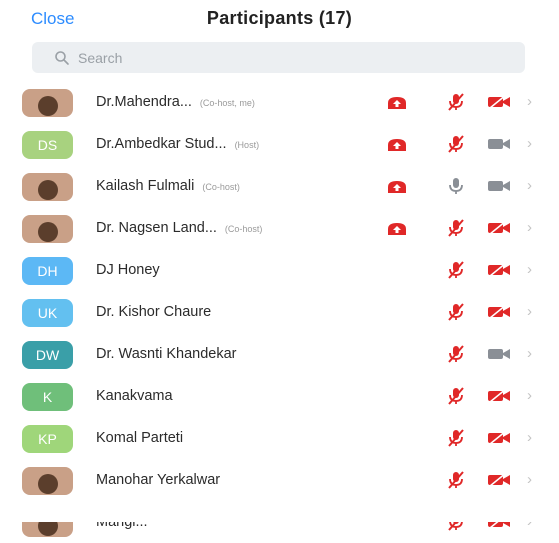 Image resolution: width=559 pixels, height=543 pixels. I want to click on participant-name-wrap: Komal Parteti, so click(139, 438).